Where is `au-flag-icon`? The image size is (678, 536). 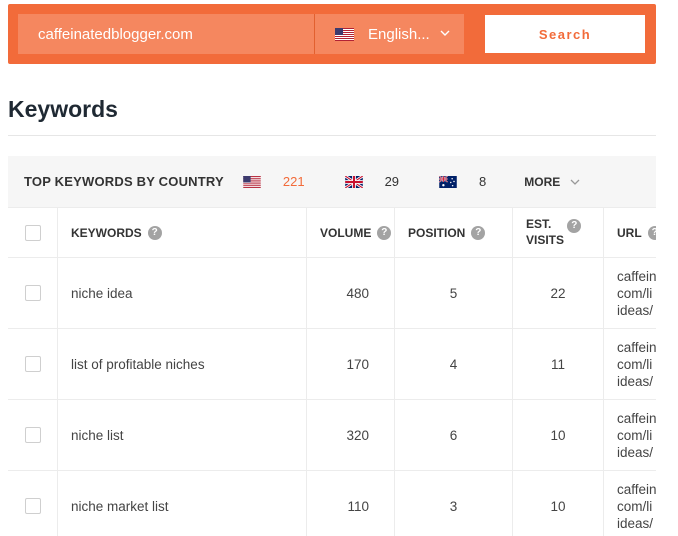
au-flag-icon is located at coordinates (448, 181).